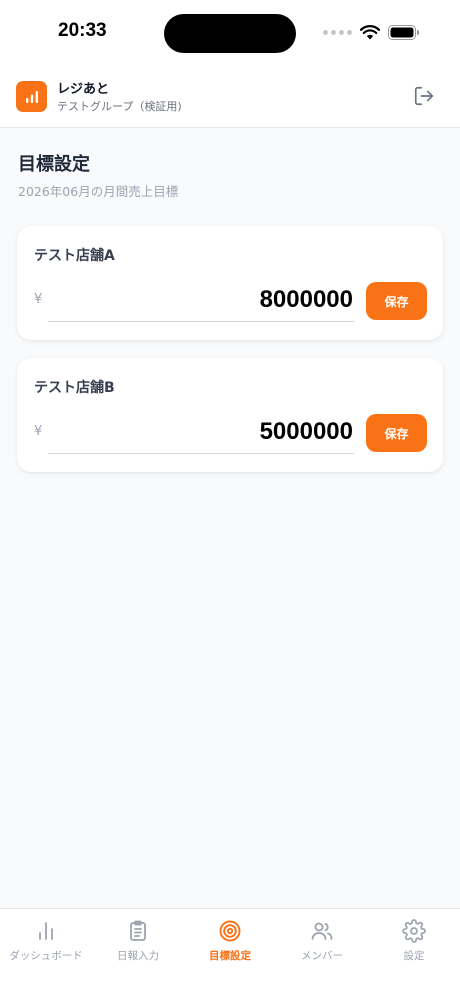 The image size is (460, 1000). Describe the element at coordinates (403, 32) in the screenshot. I see `battery-icon` at that location.